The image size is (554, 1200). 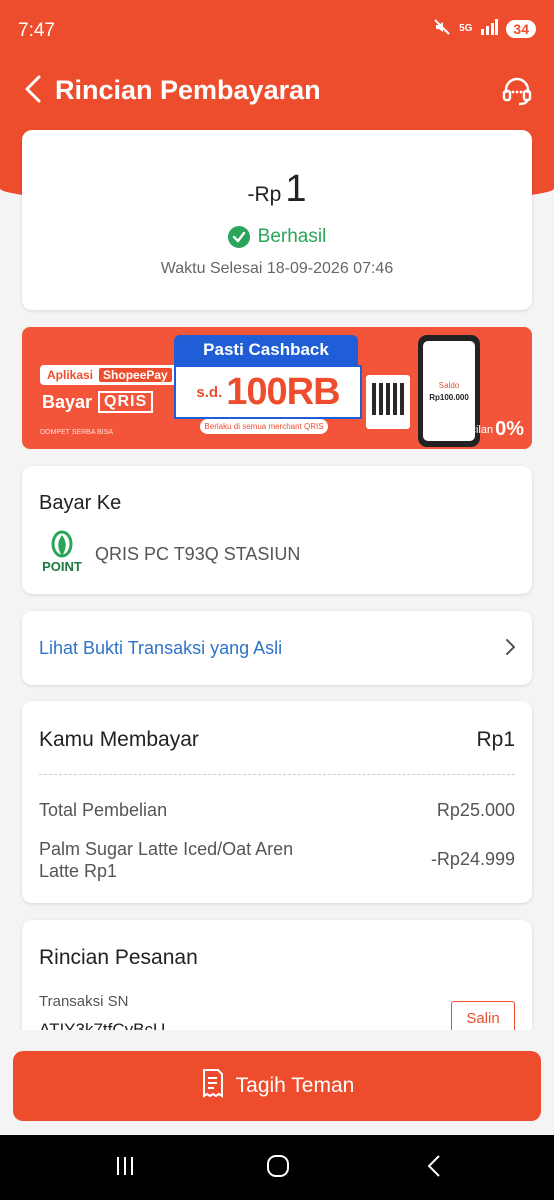 What do you see at coordinates (264, 426) in the screenshot?
I see `banner-note: Berlaku di semua merchant QRIS` at bounding box center [264, 426].